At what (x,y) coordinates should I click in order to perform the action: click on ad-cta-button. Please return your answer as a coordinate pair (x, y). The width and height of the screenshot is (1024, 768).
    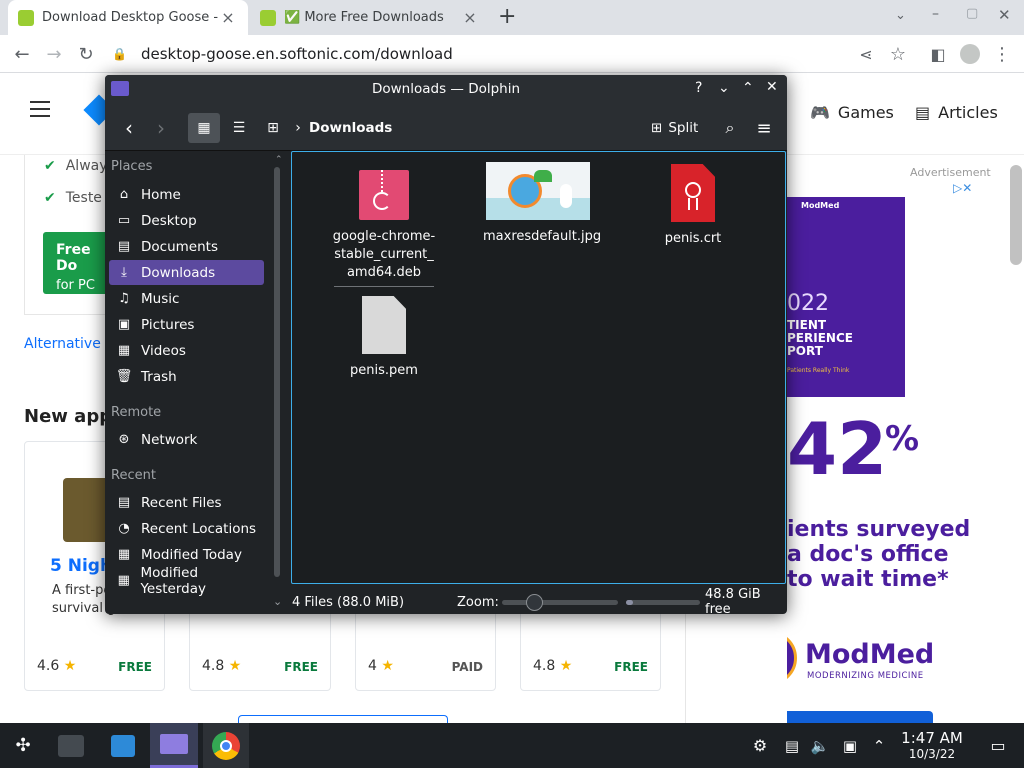
    Looking at the image, I should click on (860, 717).